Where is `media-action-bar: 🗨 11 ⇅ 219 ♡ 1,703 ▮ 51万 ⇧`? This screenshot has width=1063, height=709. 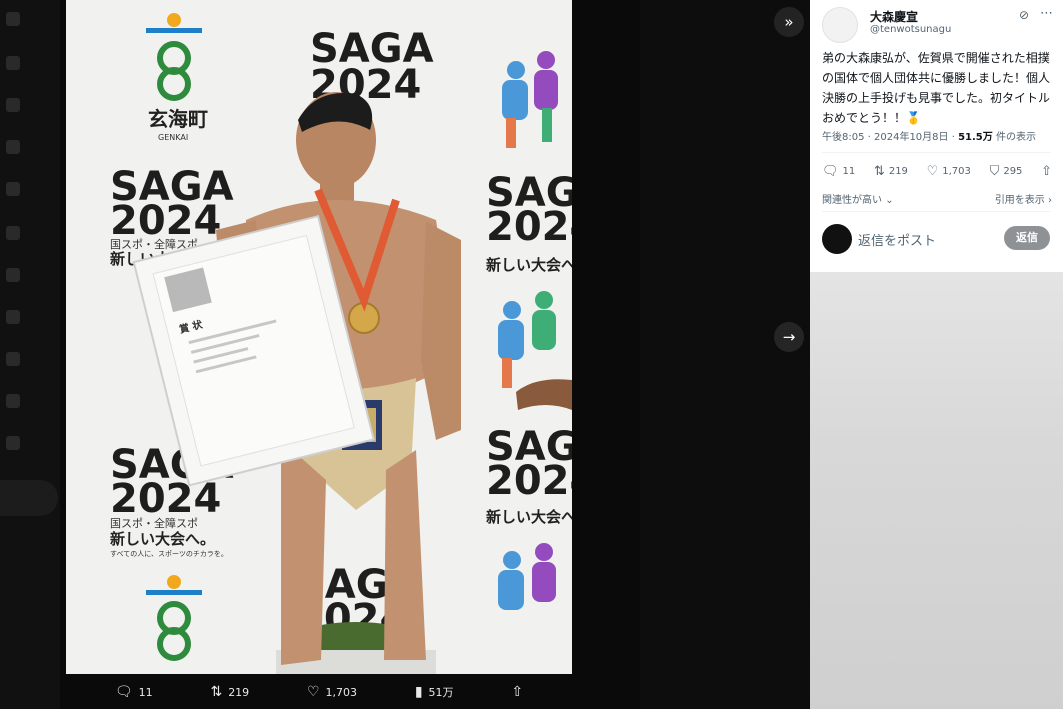 media-action-bar: 🗨 11 ⇅ 219 ♡ 1,703 ▮ 51万 ⇧ is located at coordinates (319, 692).